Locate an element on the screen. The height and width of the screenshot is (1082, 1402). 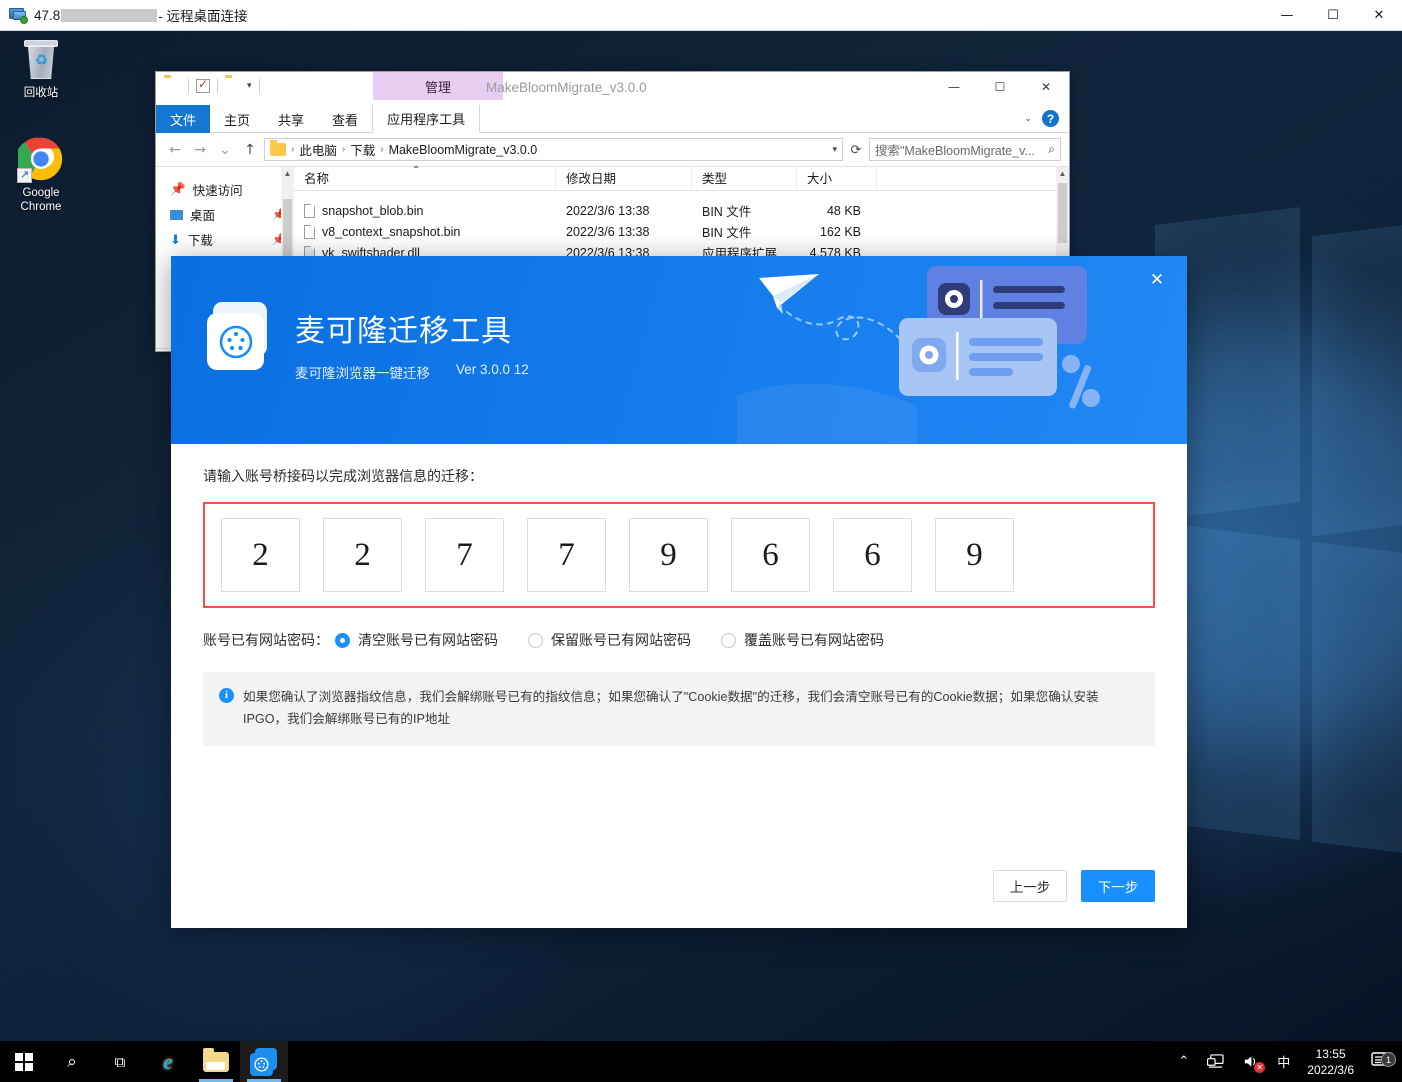
download-icon: ⬇ is located at coordinates (175, 239).